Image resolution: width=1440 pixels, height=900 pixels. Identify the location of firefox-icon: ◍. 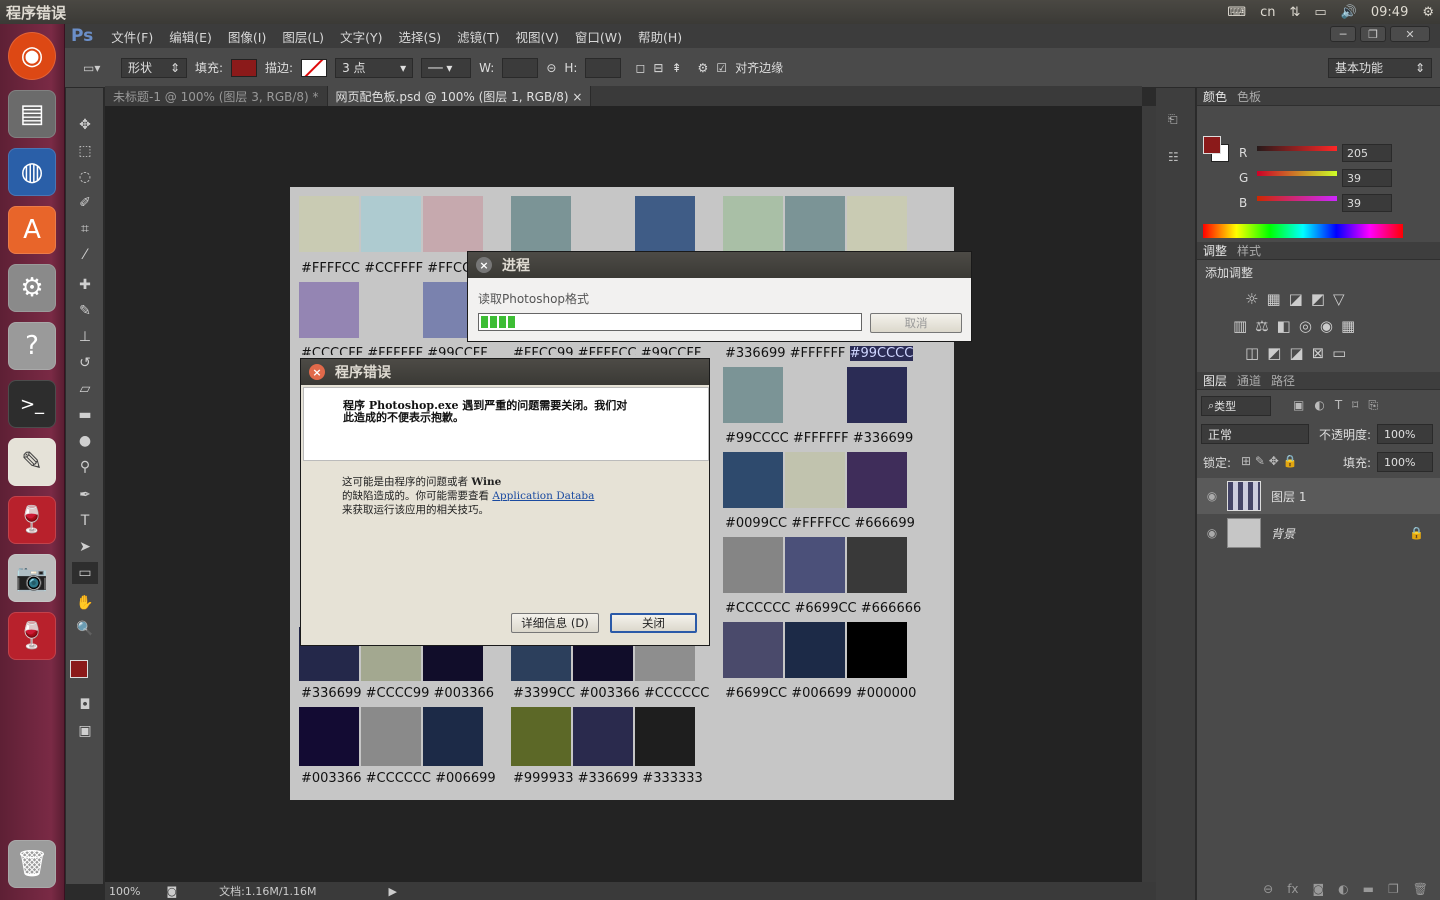
(32, 172).